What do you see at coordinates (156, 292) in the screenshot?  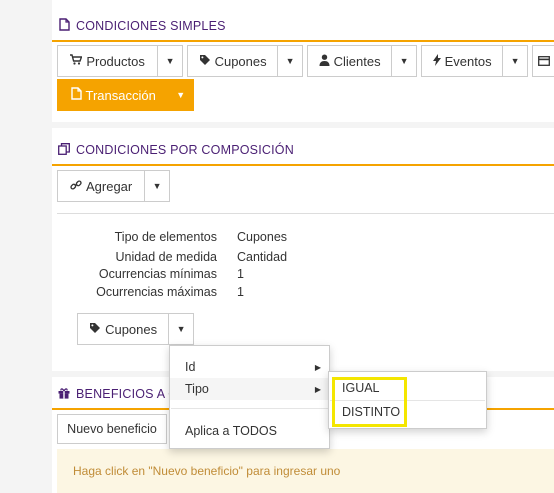 I see `detail-key: Ocurrencias máximas` at bounding box center [156, 292].